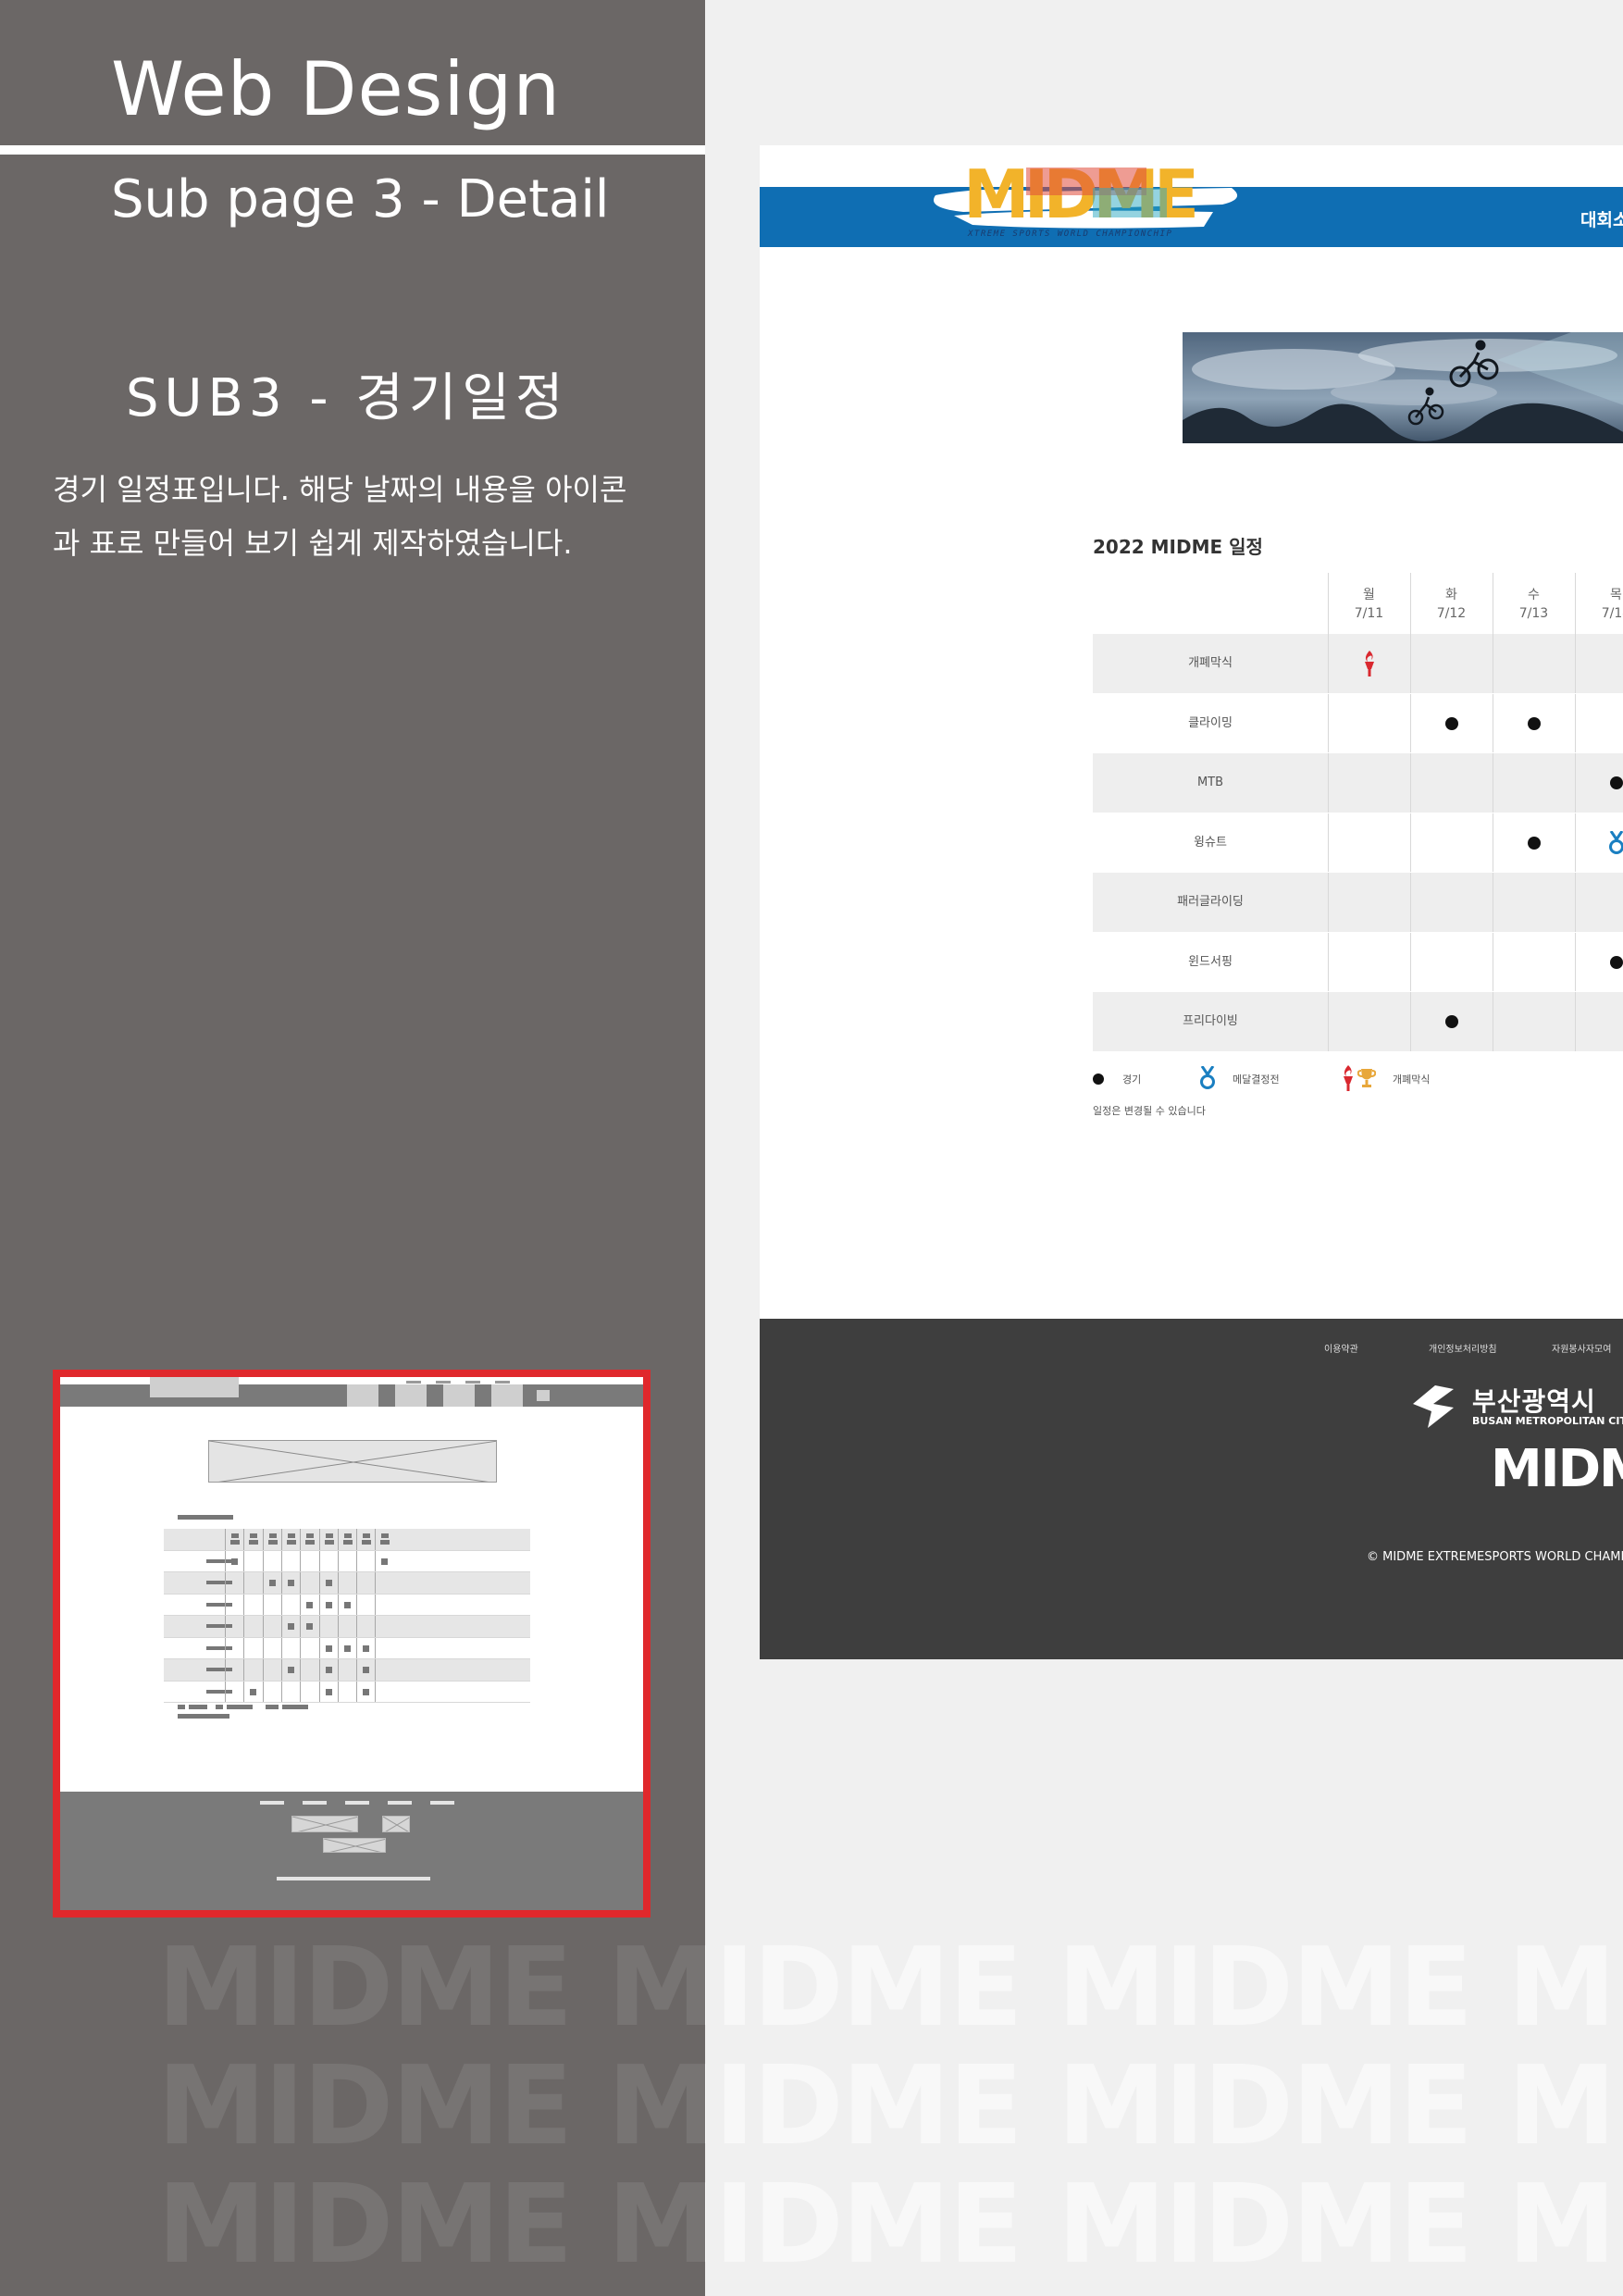 This screenshot has height=2296, width=1623. Describe the element at coordinates (351, 1644) in the screenshot. I see `wireframe-thumbnail` at that location.